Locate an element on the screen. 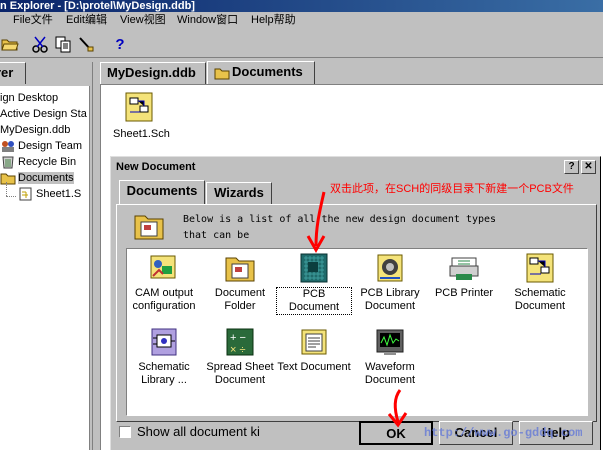 The image size is (603, 450). tree-item-label: Sheet1.S is located at coordinates (59, 194).